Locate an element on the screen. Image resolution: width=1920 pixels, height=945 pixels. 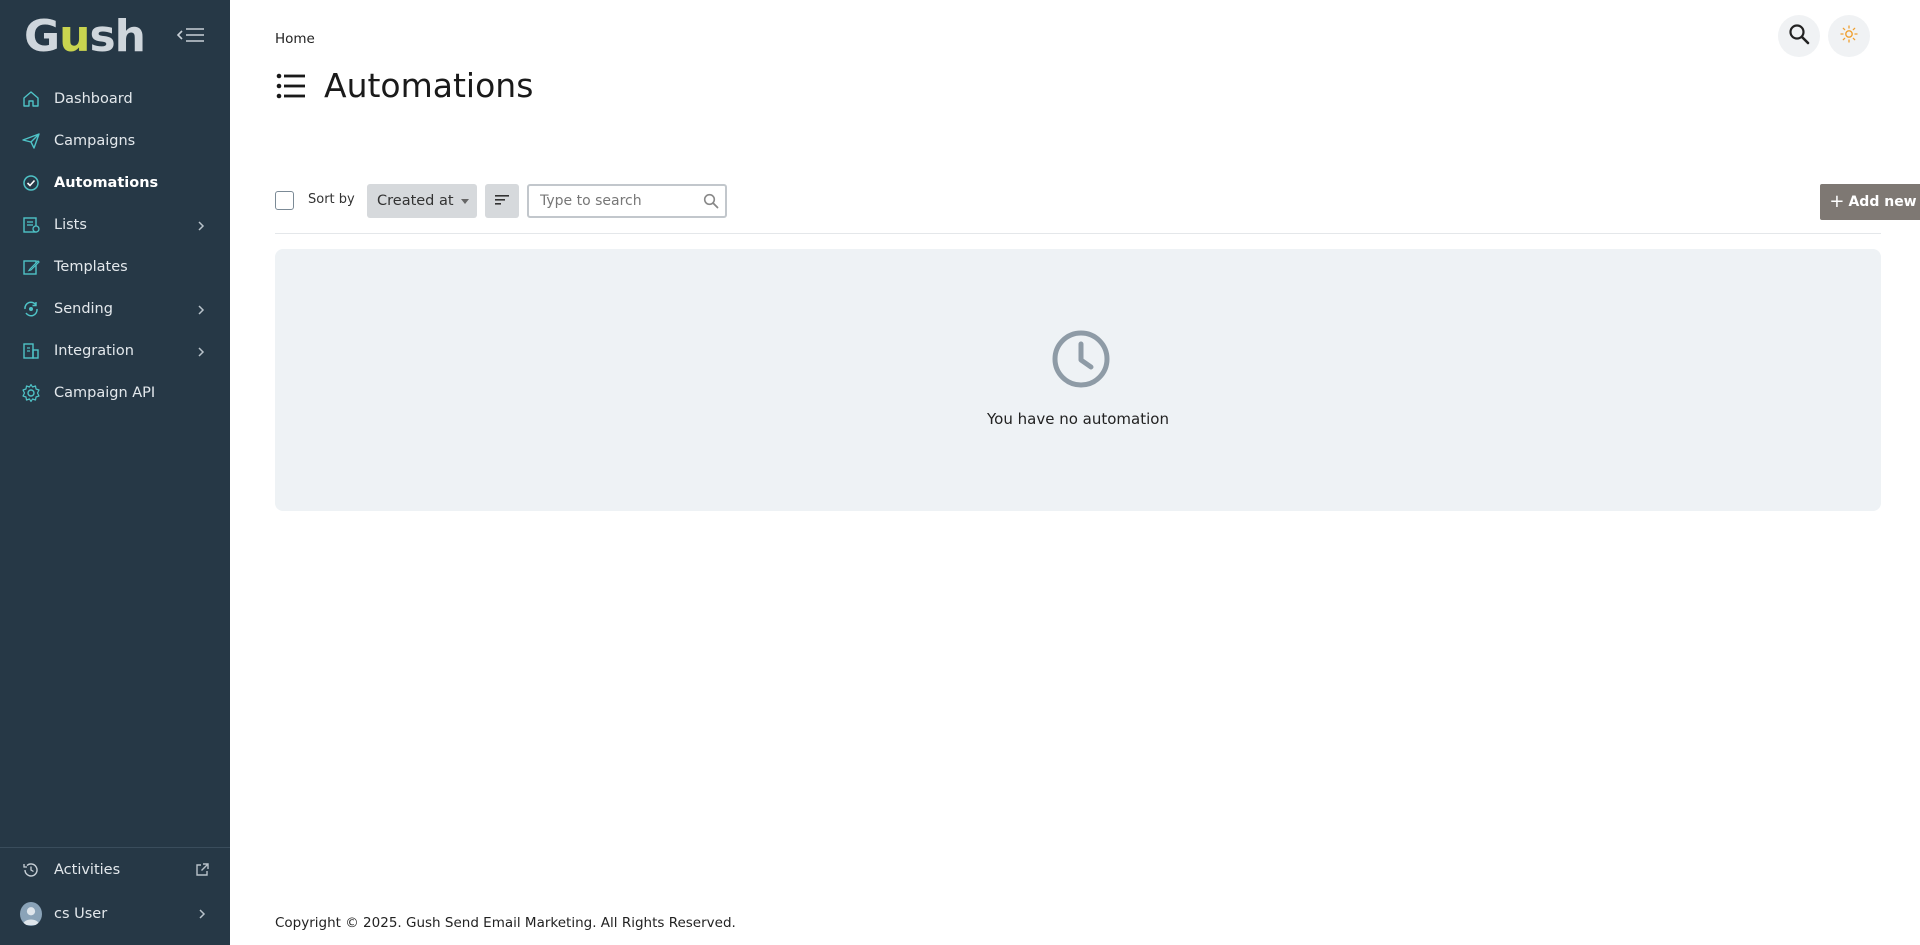
sidebar-item-label: Lists is located at coordinates (70, 225).